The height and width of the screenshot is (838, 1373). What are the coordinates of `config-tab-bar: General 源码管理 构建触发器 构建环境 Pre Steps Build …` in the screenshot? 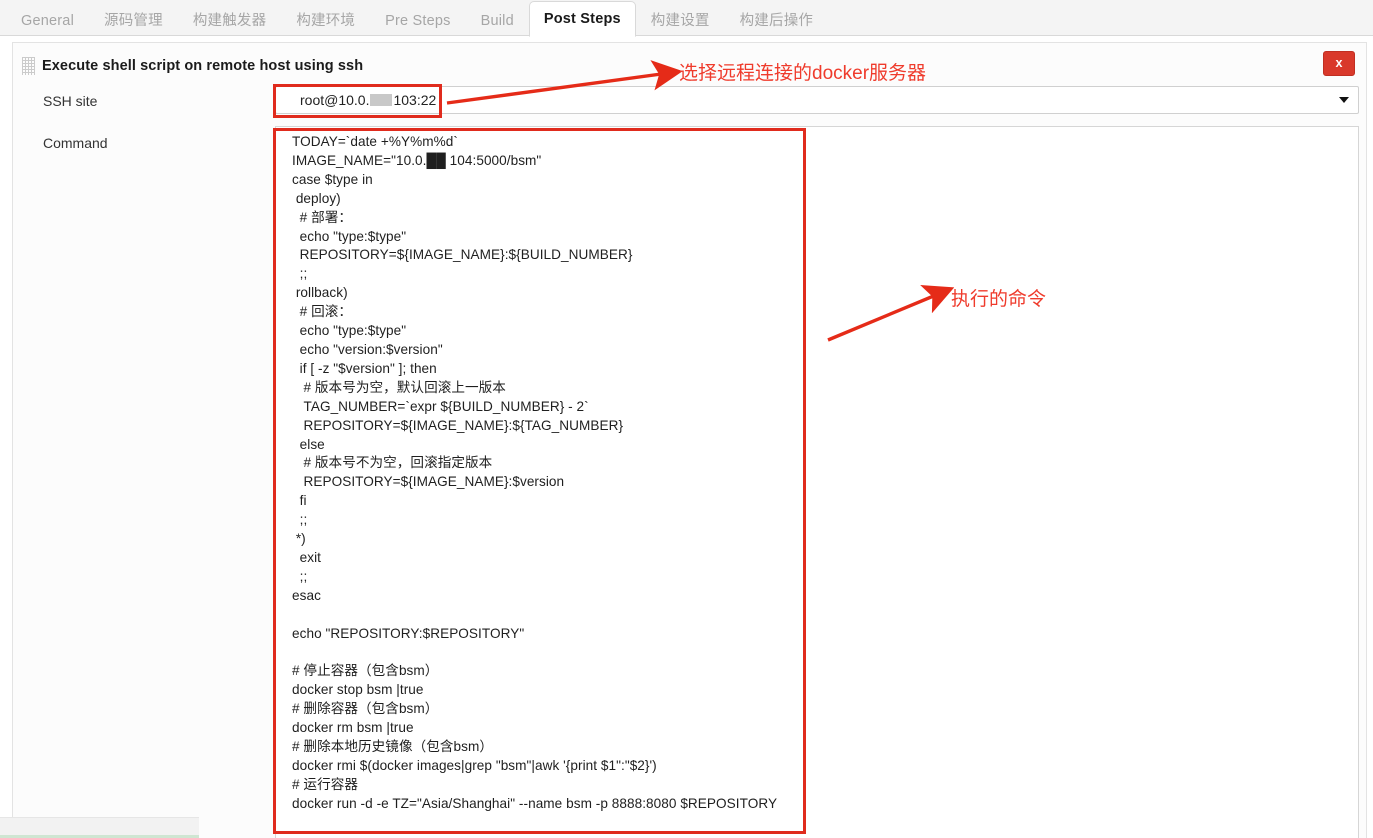 It's located at (686, 18).